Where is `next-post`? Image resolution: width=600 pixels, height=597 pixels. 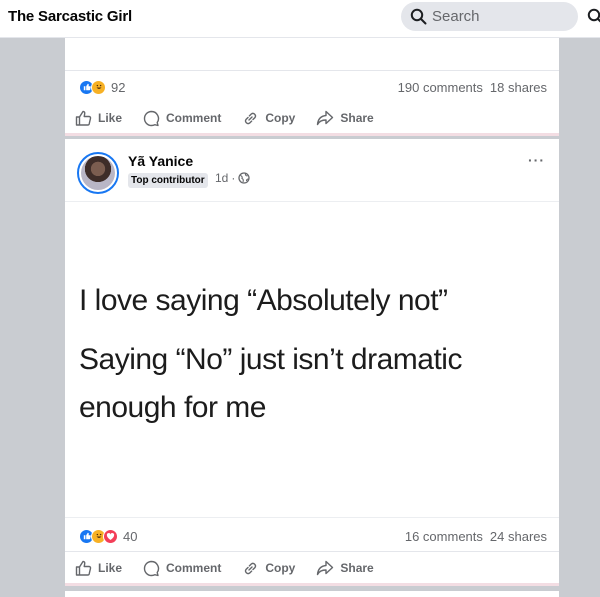 next-post is located at coordinates (312, 594).